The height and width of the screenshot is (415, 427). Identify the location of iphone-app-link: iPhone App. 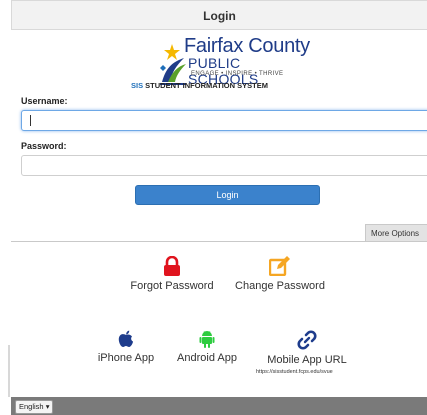
(126, 347).